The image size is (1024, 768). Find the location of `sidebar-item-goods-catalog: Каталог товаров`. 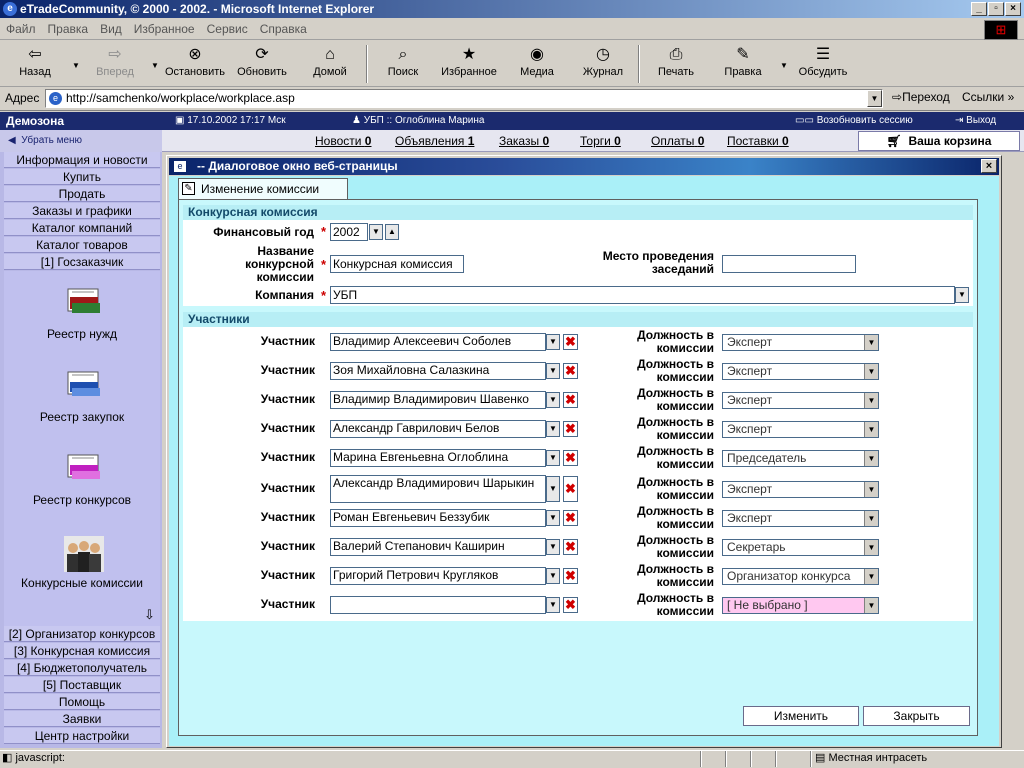

sidebar-item-goods-catalog: Каталог товаров is located at coordinates (82, 245).